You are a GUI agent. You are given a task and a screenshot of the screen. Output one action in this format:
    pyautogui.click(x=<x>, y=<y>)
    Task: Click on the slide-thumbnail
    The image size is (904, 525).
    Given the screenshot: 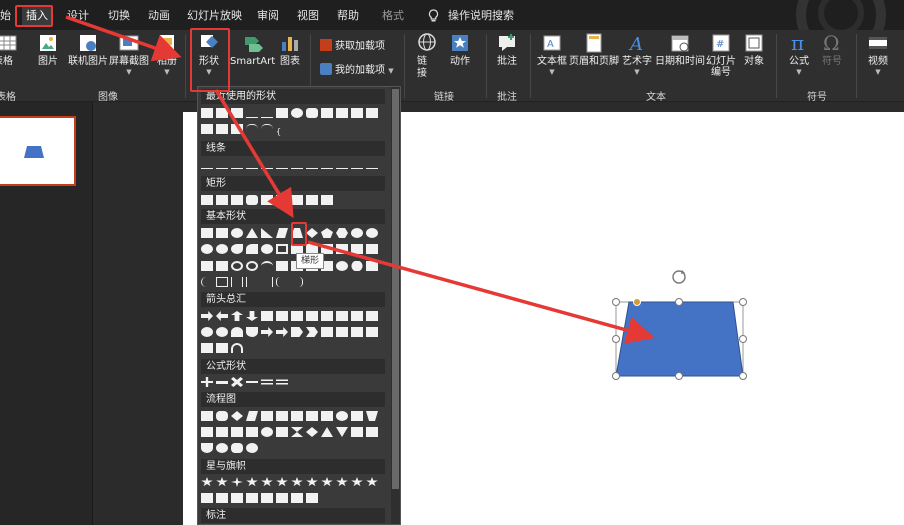 What is the action you would take?
    pyautogui.click(x=38, y=151)
    